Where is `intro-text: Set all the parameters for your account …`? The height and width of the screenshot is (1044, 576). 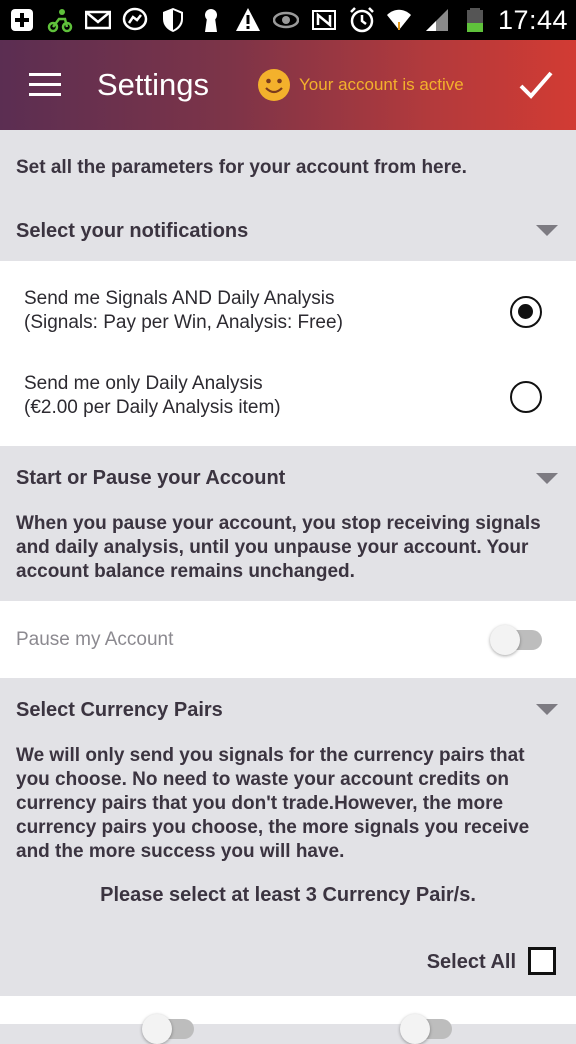
intro-text: Set all the parameters for your account … is located at coordinates (288, 166).